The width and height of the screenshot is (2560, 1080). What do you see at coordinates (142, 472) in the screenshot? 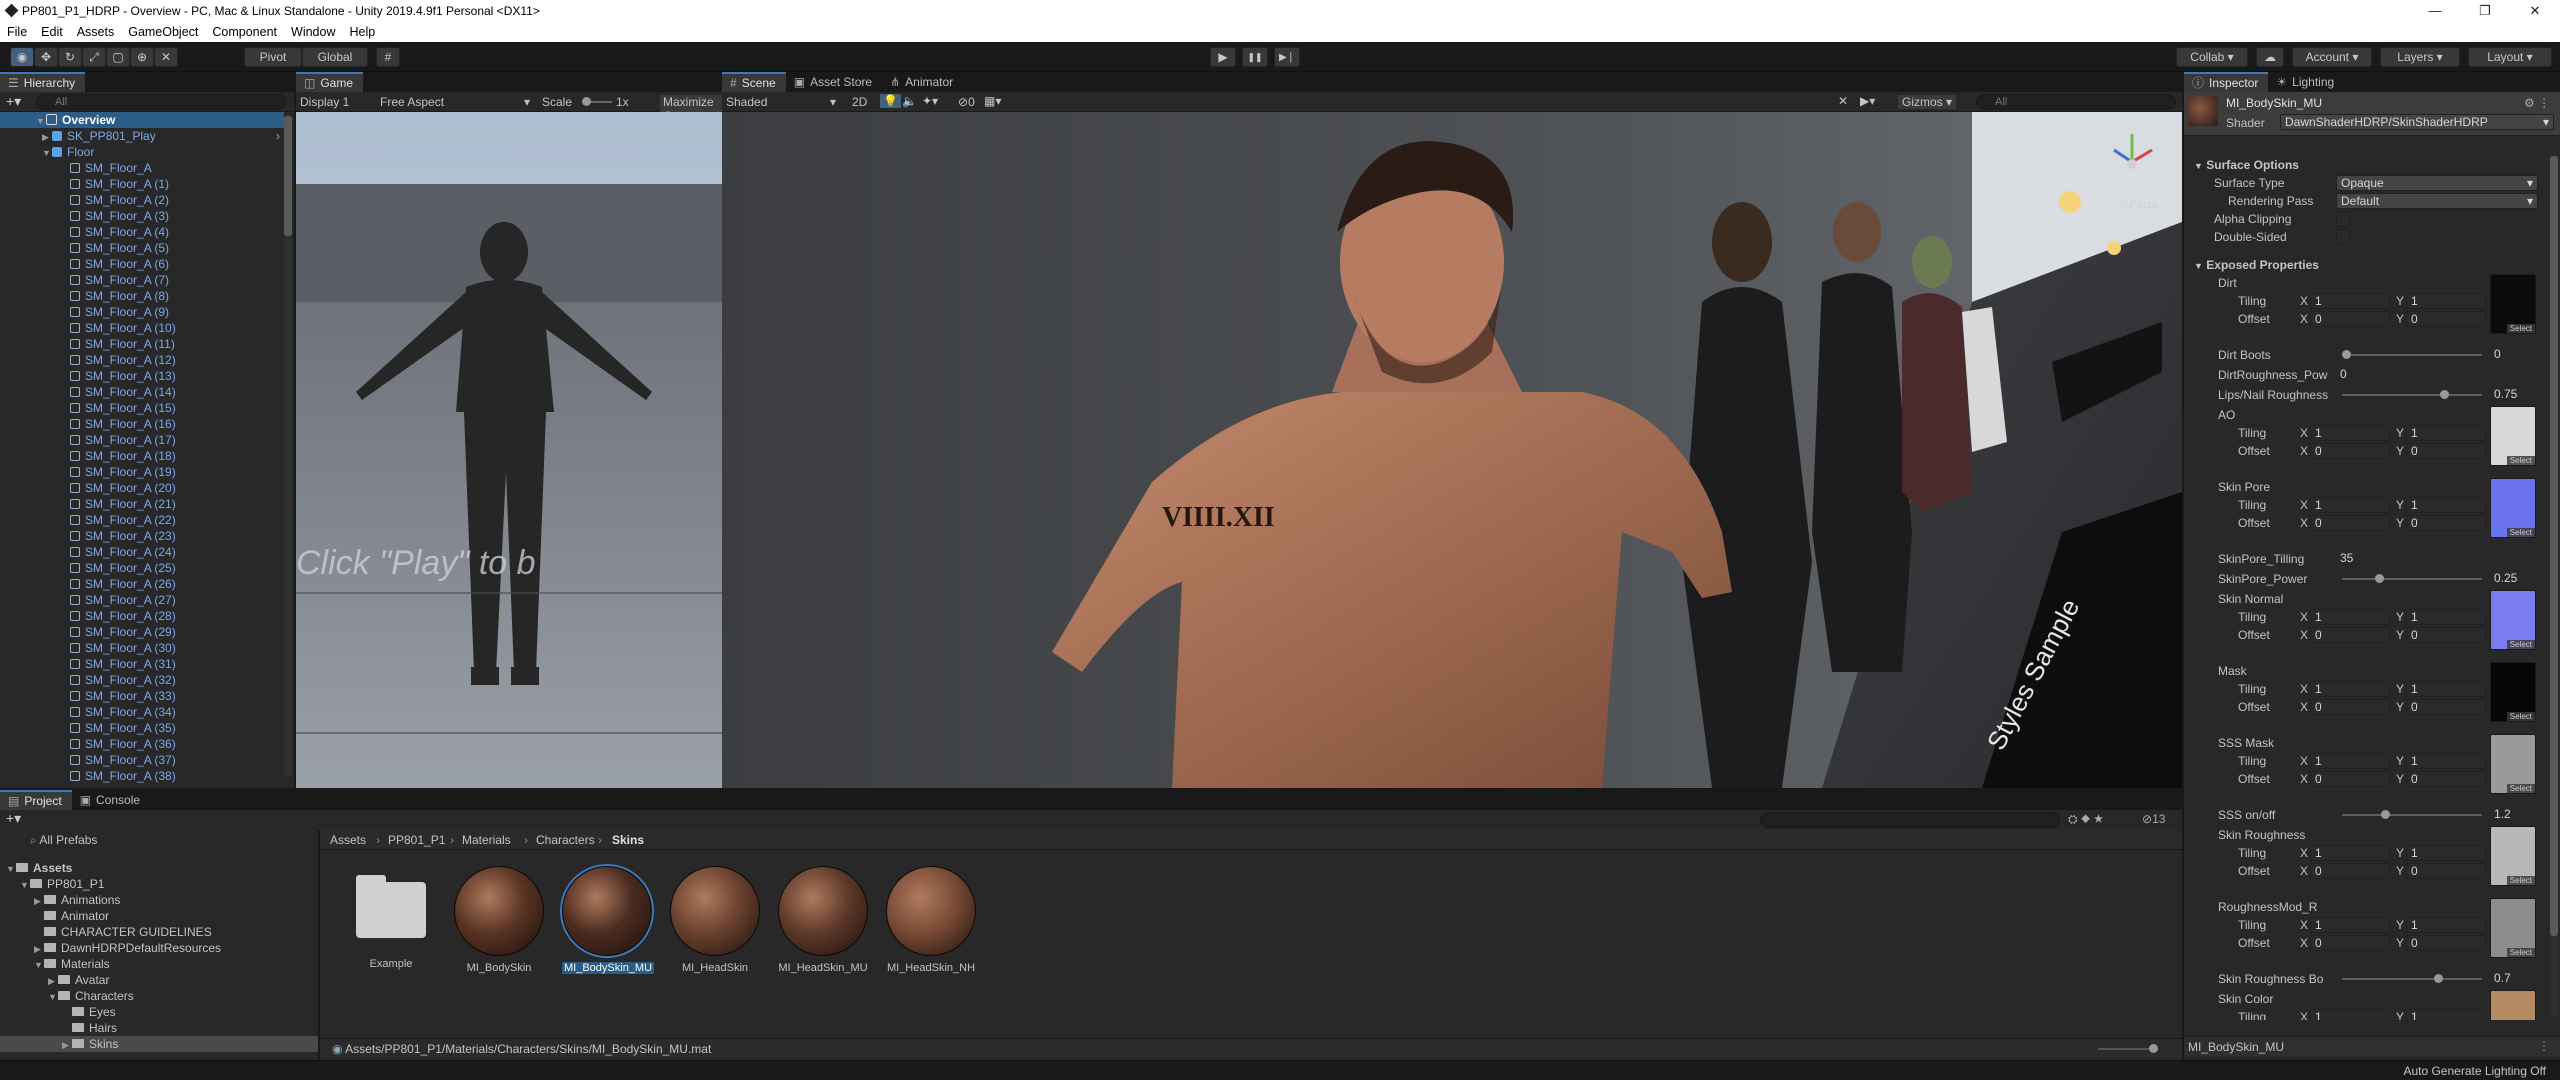
I see `hierarchy-item: SM_Floor_A (19)` at bounding box center [142, 472].